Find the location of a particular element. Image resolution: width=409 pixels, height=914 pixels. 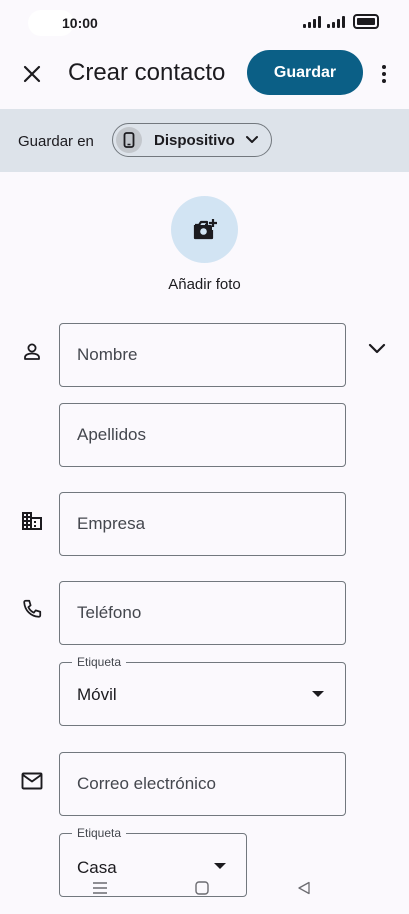

top-app-bar: Crear contacto Guardar is located at coordinates (204, 76).